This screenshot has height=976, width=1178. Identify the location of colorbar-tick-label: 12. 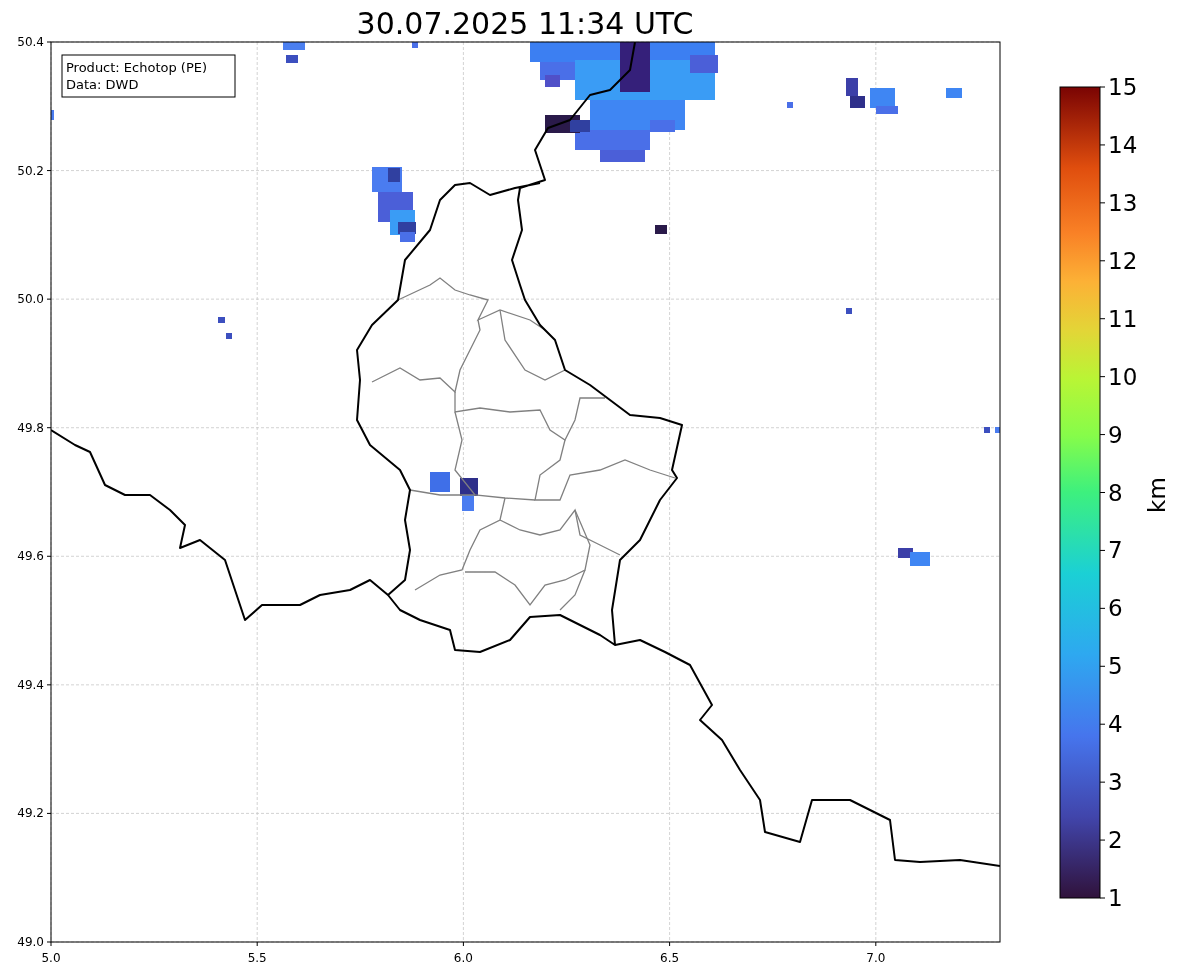
(1123, 260).